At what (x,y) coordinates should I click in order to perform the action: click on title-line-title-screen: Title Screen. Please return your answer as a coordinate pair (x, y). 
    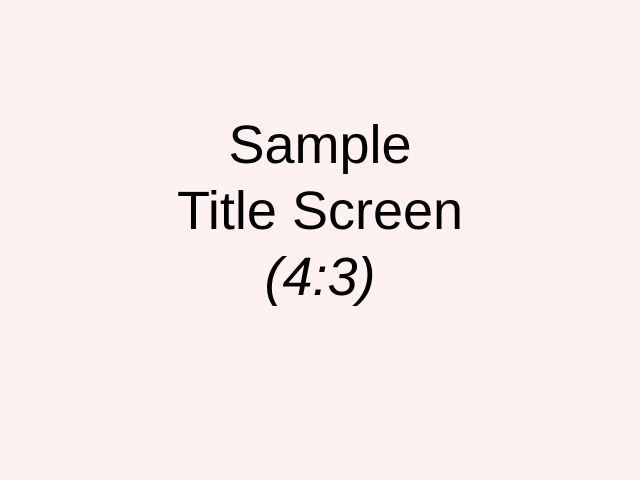
    Looking at the image, I should click on (320, 211).